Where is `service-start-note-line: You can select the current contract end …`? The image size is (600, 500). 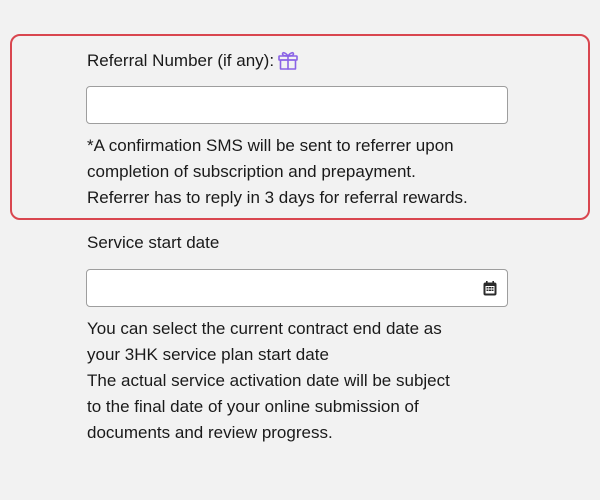 service-start-note-line: You can select the current contract end … is located at coordinates (264, 328).